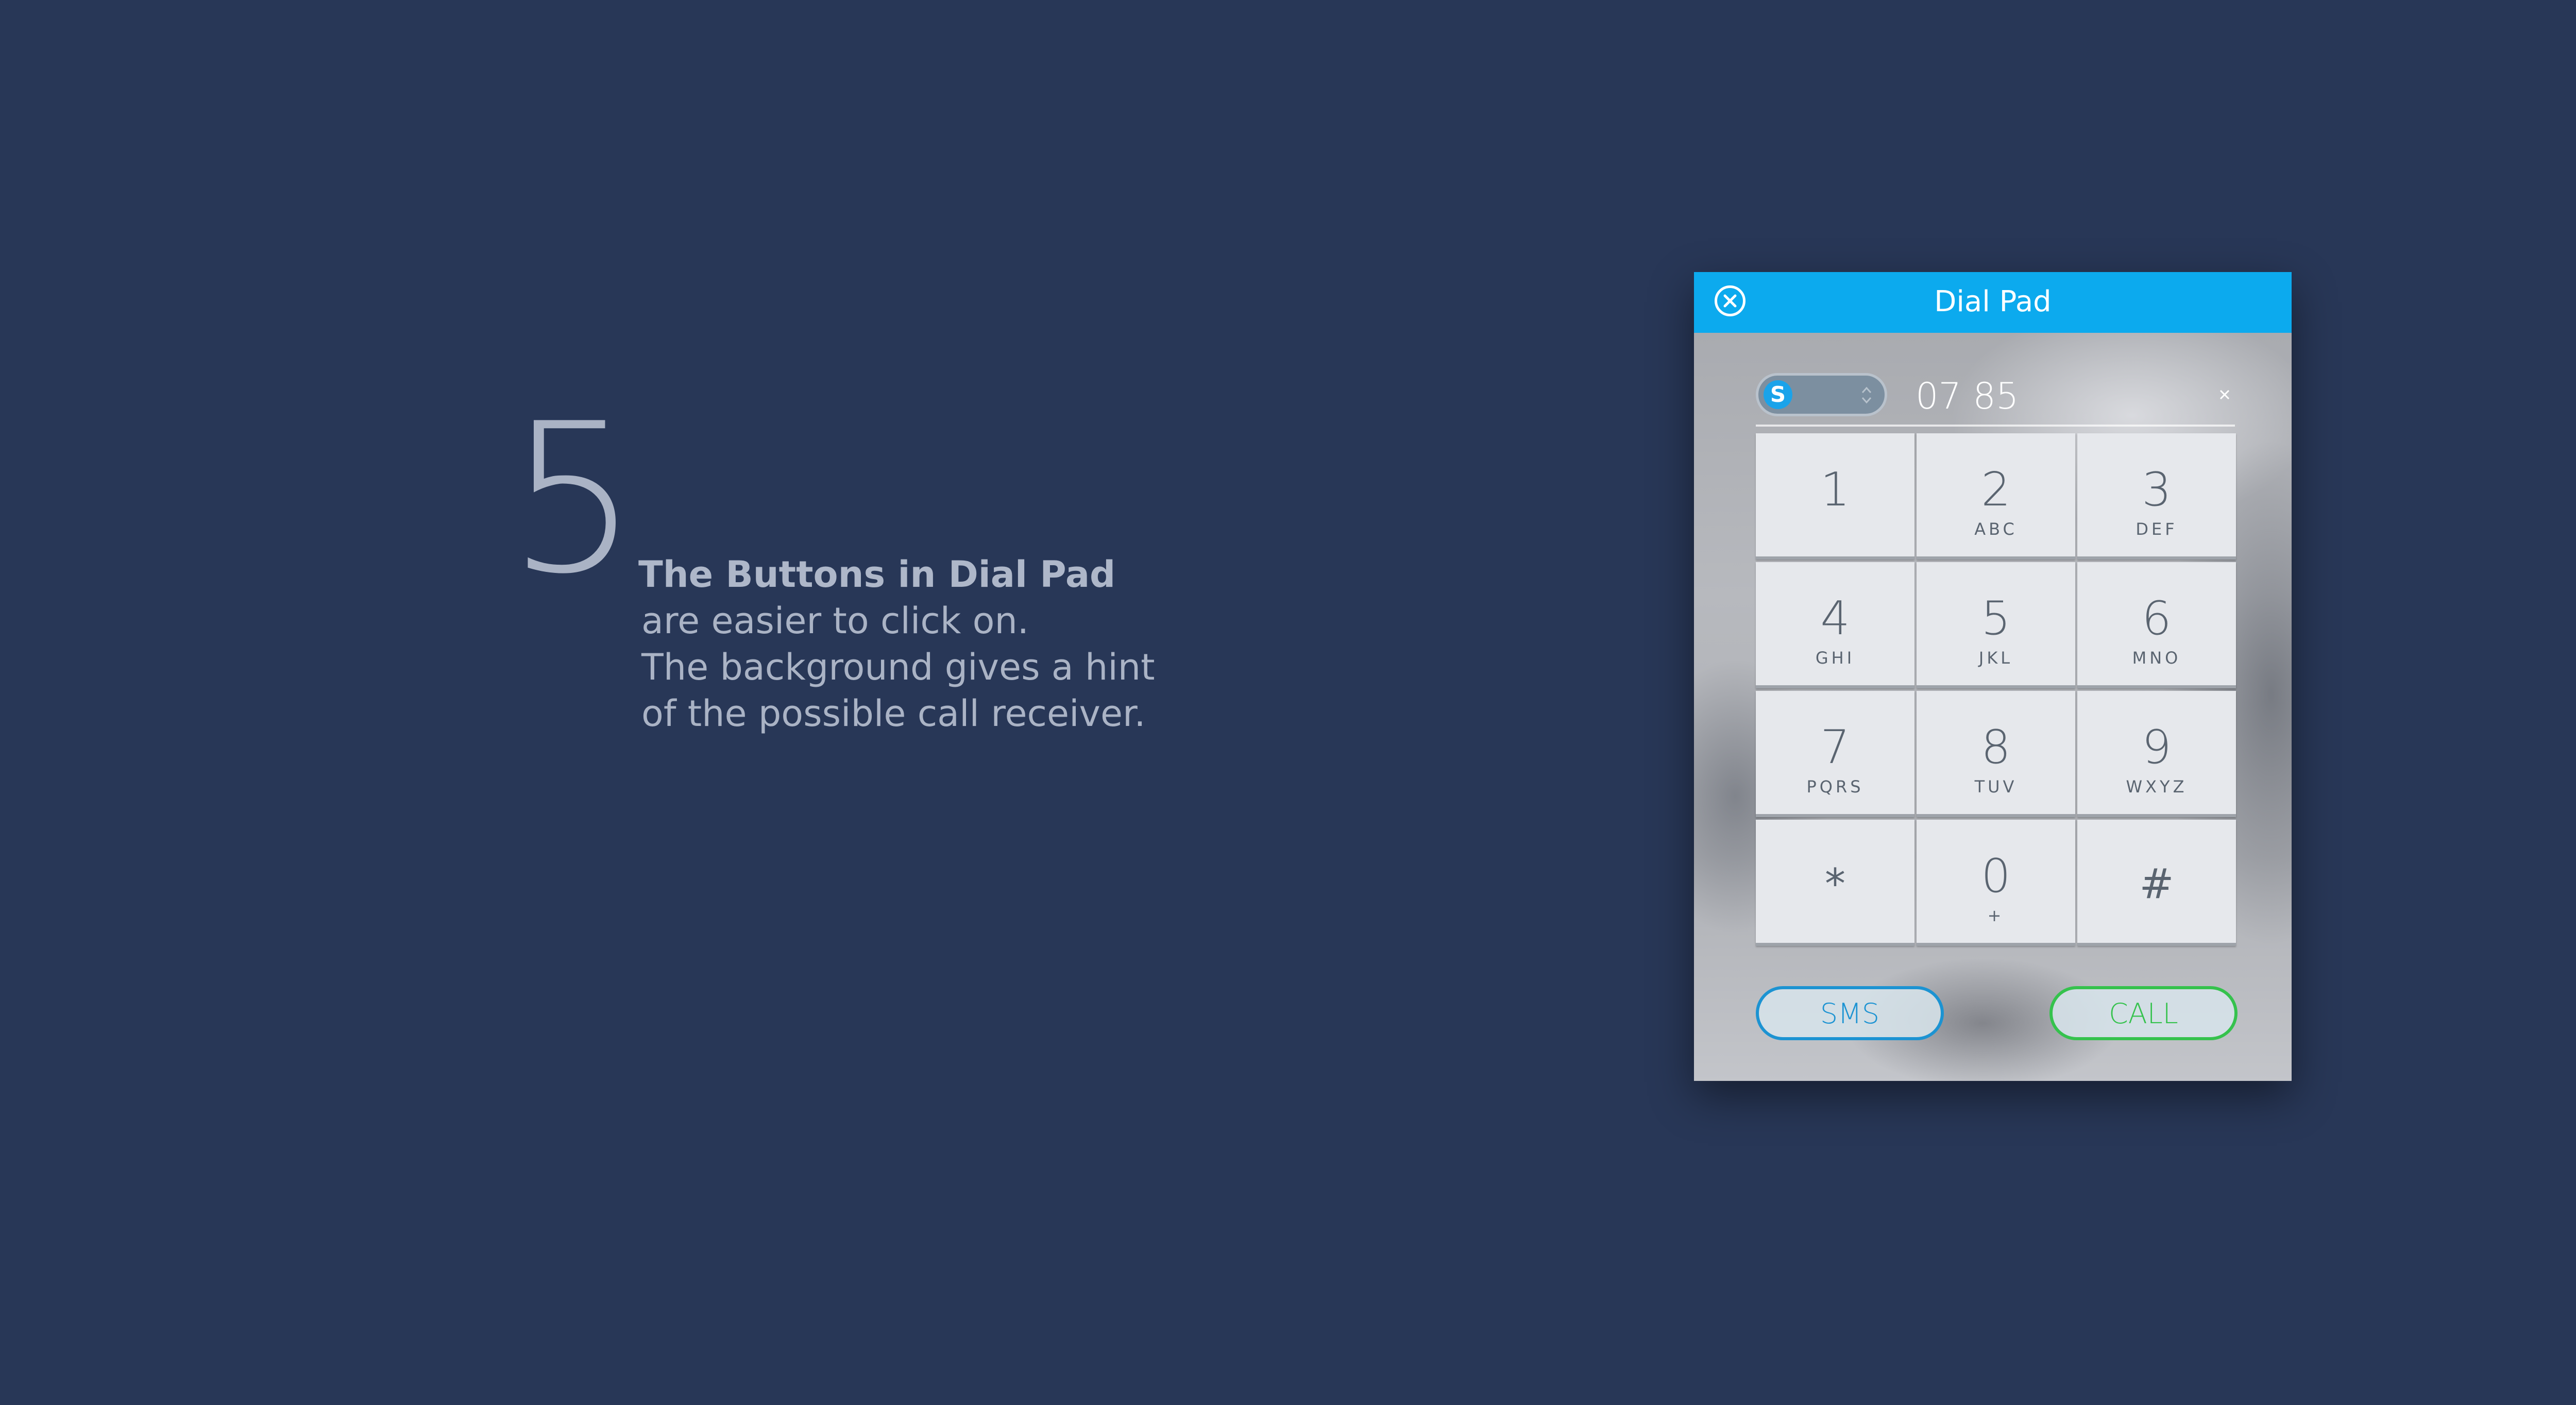 The width and height of the screenshot is (2576, 1405). What do you see at coordinates (2157, 747) in the screenshot?
I see `key-digit: 9` at bounding box center [2157, 747].